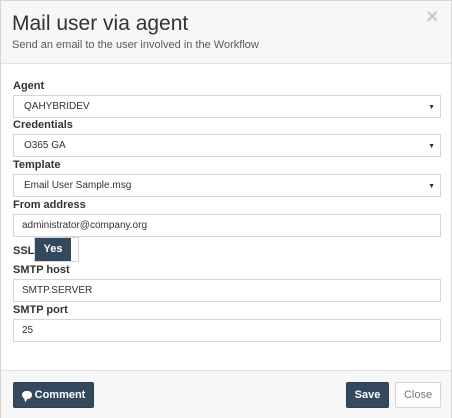  Describe the element at coordinates (432, 17) in the screenshot. I see `close-icon: ×` at that location.